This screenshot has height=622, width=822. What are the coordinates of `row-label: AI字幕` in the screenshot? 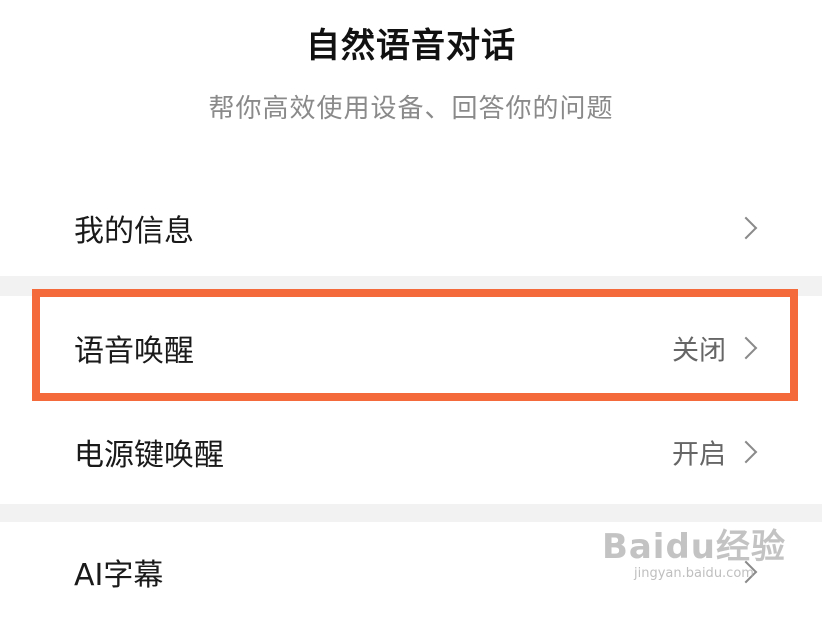 It's located at (119, 575).